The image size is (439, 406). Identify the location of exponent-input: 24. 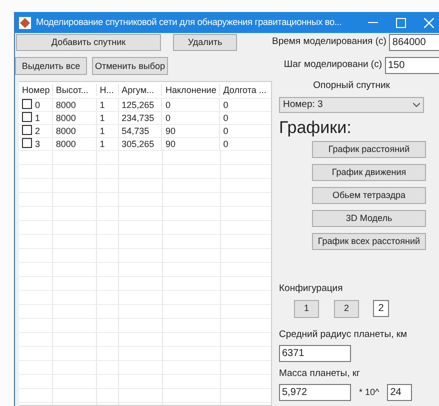
(399, 393).